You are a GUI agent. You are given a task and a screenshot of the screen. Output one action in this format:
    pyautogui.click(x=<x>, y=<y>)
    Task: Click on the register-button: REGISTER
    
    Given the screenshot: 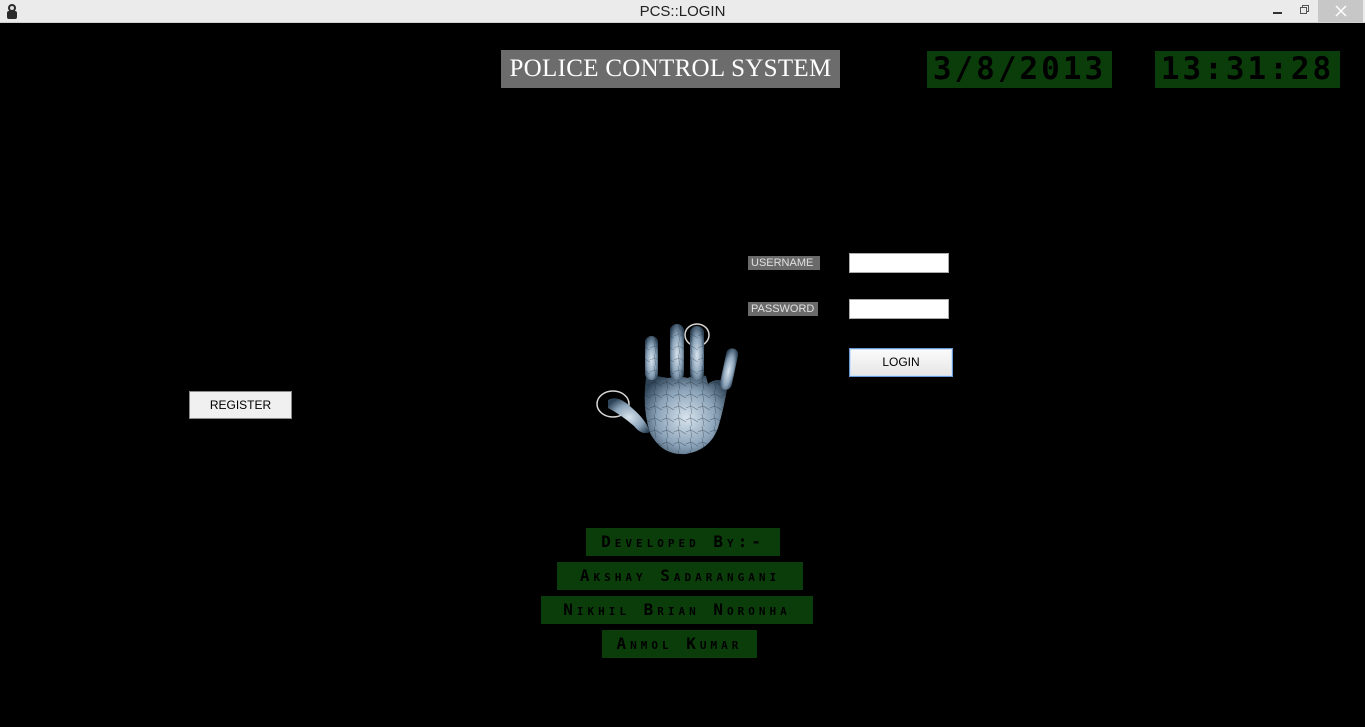 What is the action you would take?
    pyautogui.click(x=240, y=405)
    